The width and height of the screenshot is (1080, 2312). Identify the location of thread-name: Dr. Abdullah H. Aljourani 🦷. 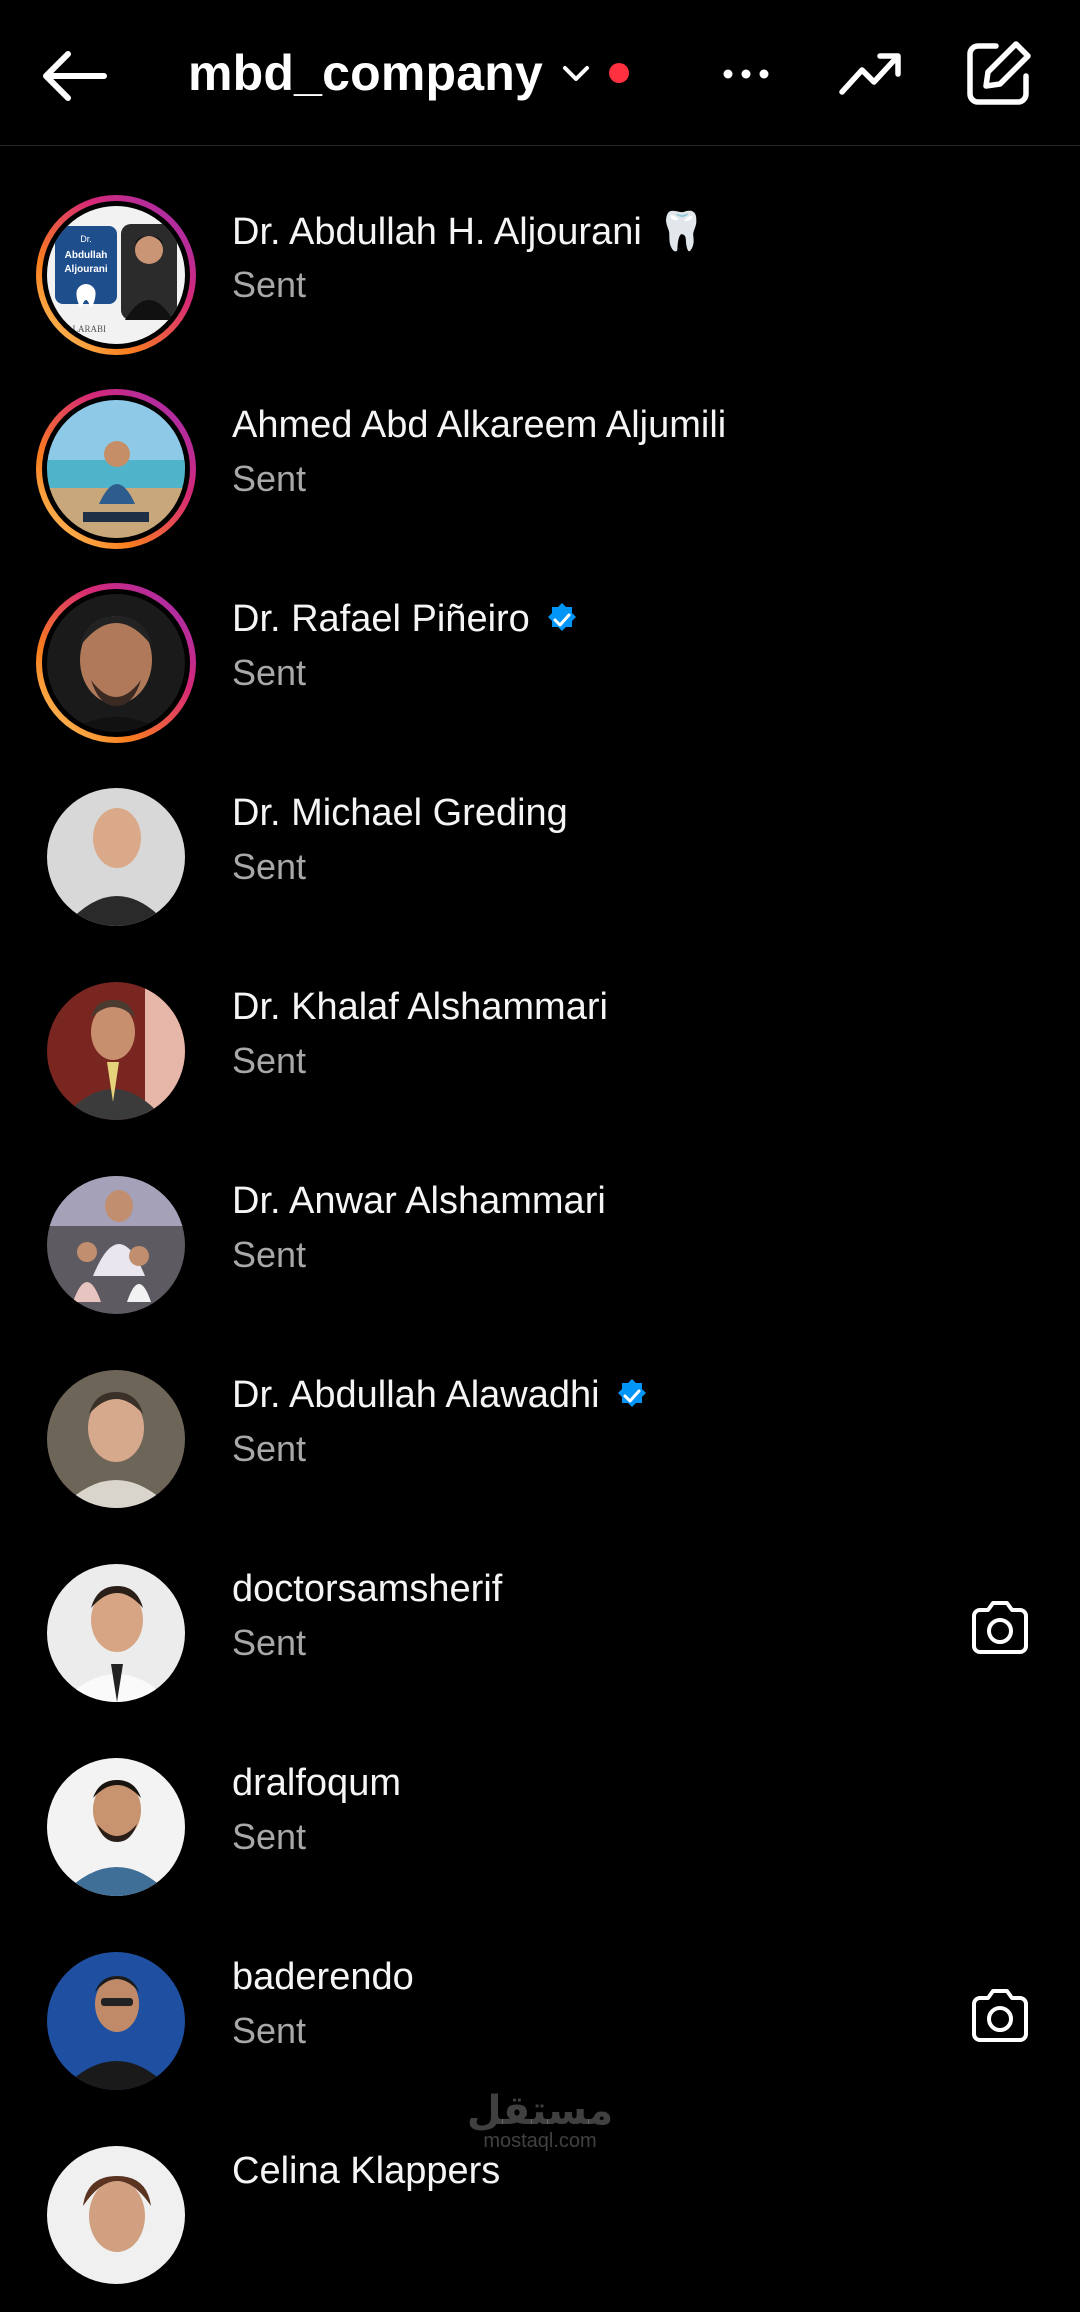
(469, 232).